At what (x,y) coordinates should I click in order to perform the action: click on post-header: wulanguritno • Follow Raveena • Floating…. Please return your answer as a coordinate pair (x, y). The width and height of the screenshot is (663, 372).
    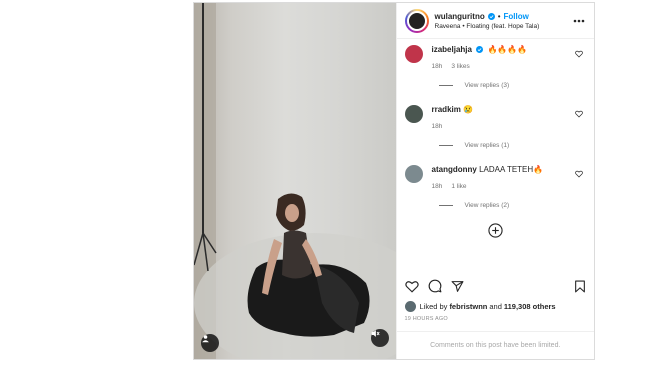
    Looking at the image, I should click on (495, 21).